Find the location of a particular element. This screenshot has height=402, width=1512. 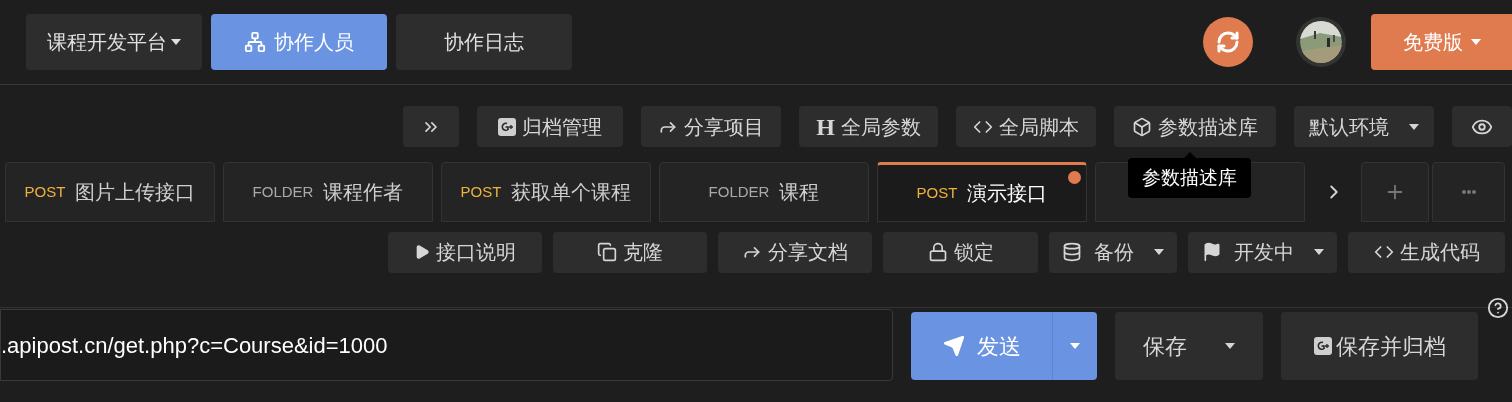

tab-label: 演示接口 is located at coordinates (1007, 193).